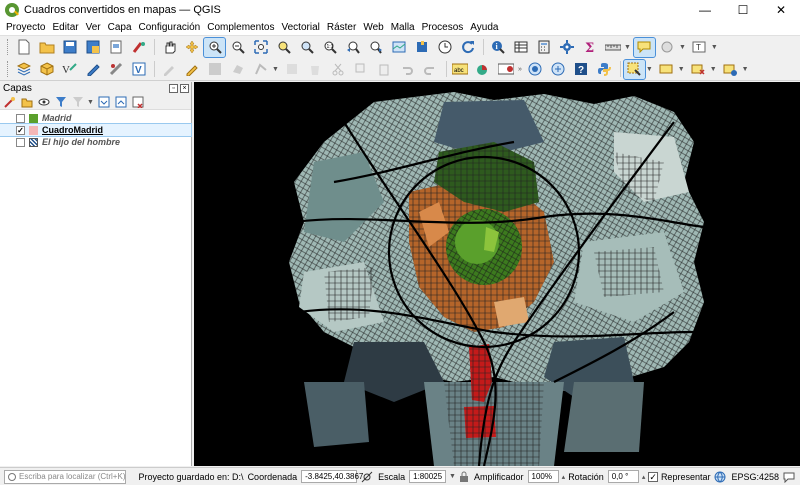 This screenshot has height=485, width=800. What do you see at coordinates (407, 69) in the screenshot?
I see `undo-icon` at bounding box center [407, 69].